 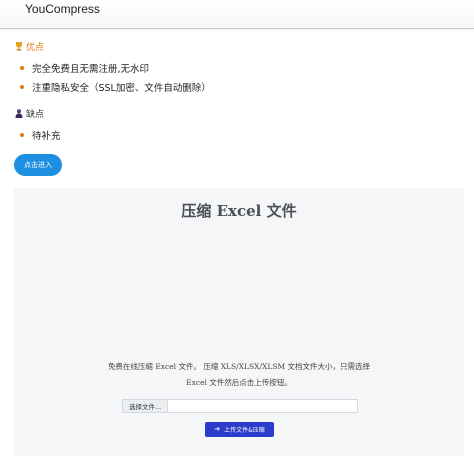 I want to click on pros-heading-label: 优点, so click(x=35, y=48).